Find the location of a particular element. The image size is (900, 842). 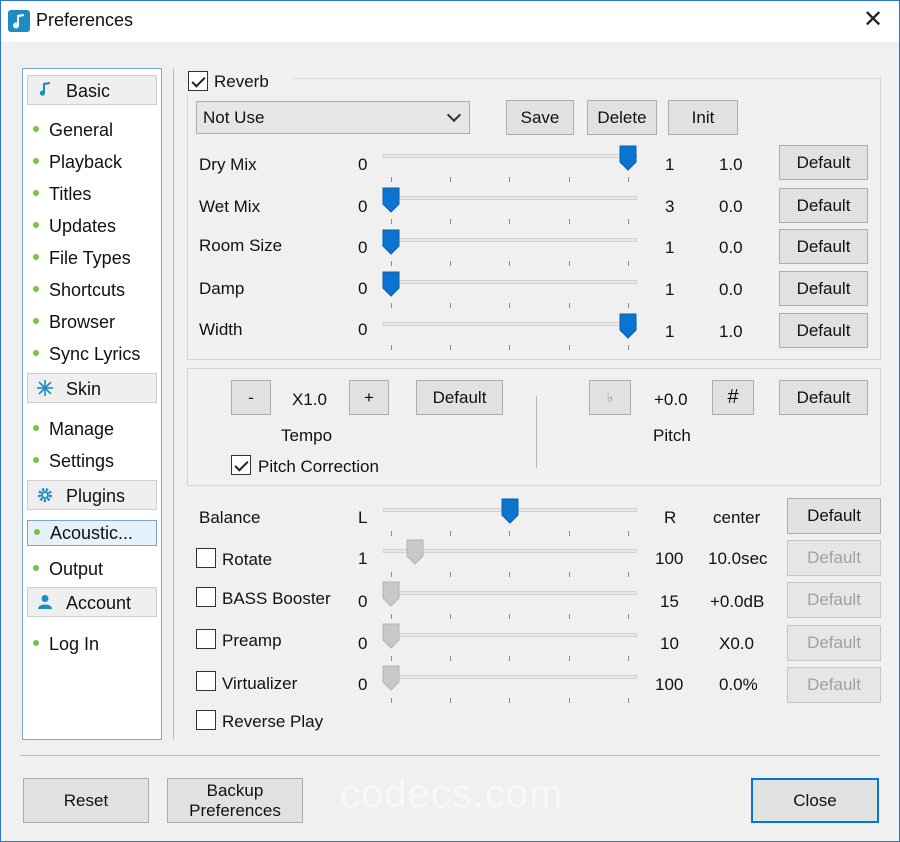

dry-mix-default-button: Default is located at coordinates (823, 162).